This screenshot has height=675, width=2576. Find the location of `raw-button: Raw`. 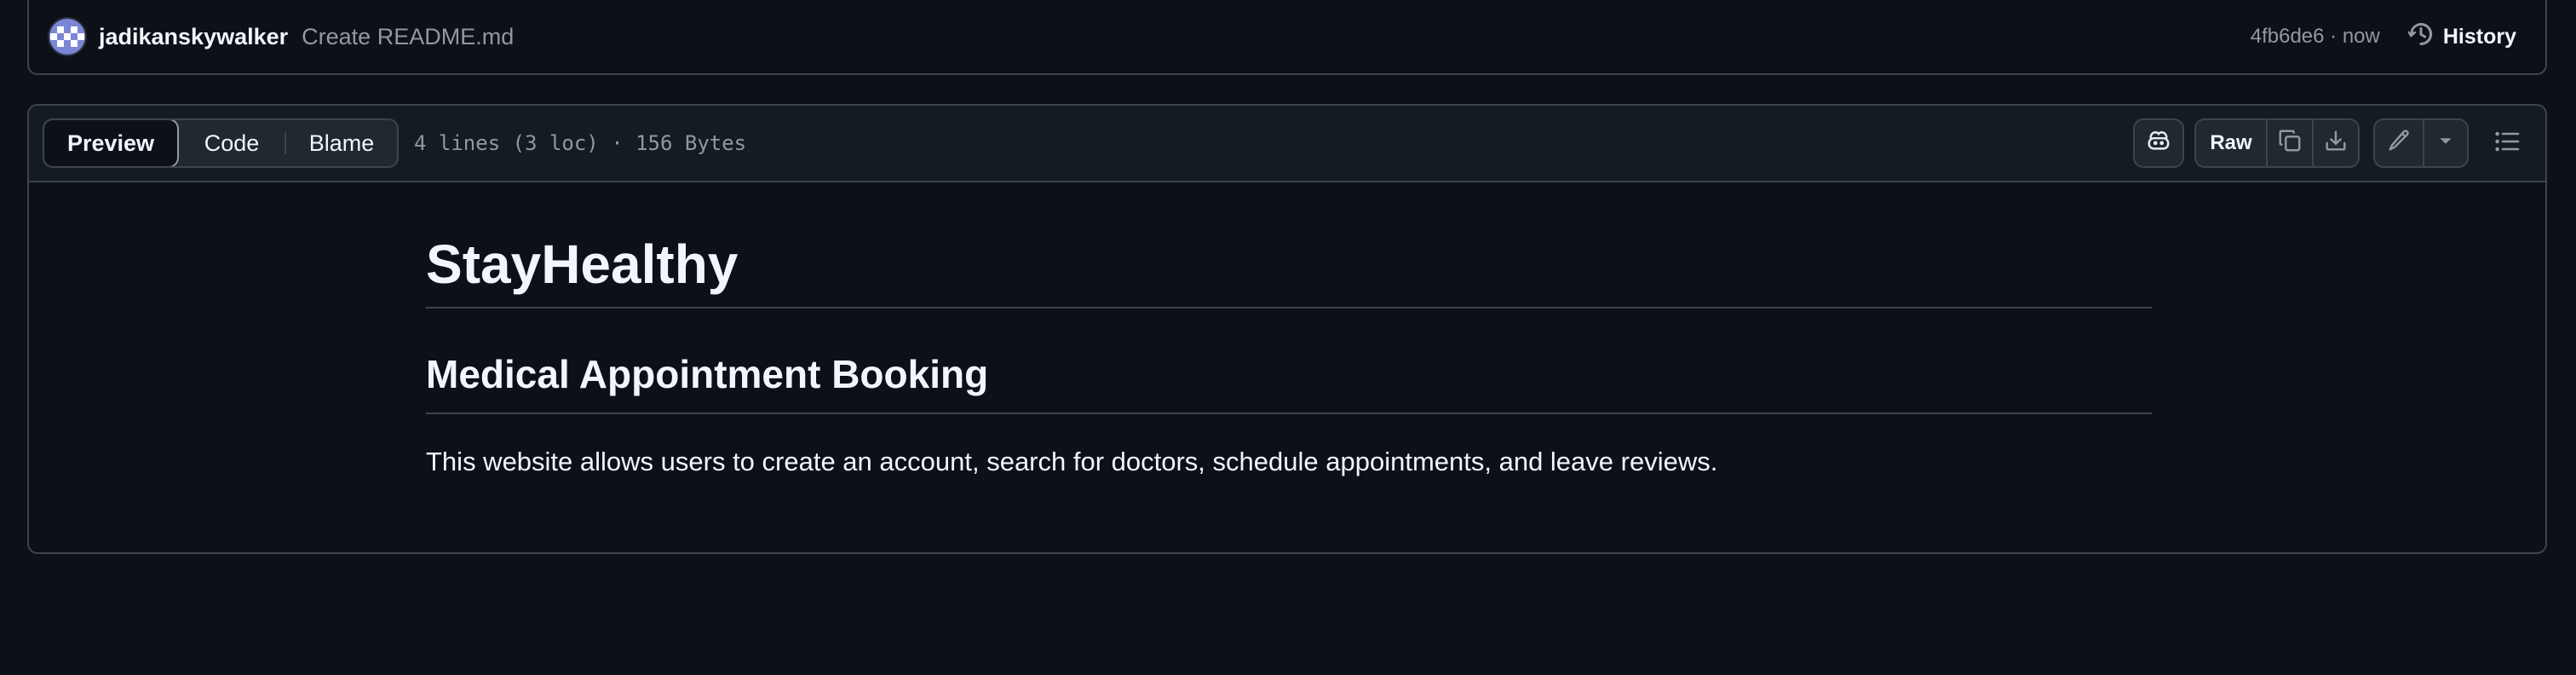

raw-button: Raw is located at coordinates (2231, 143).